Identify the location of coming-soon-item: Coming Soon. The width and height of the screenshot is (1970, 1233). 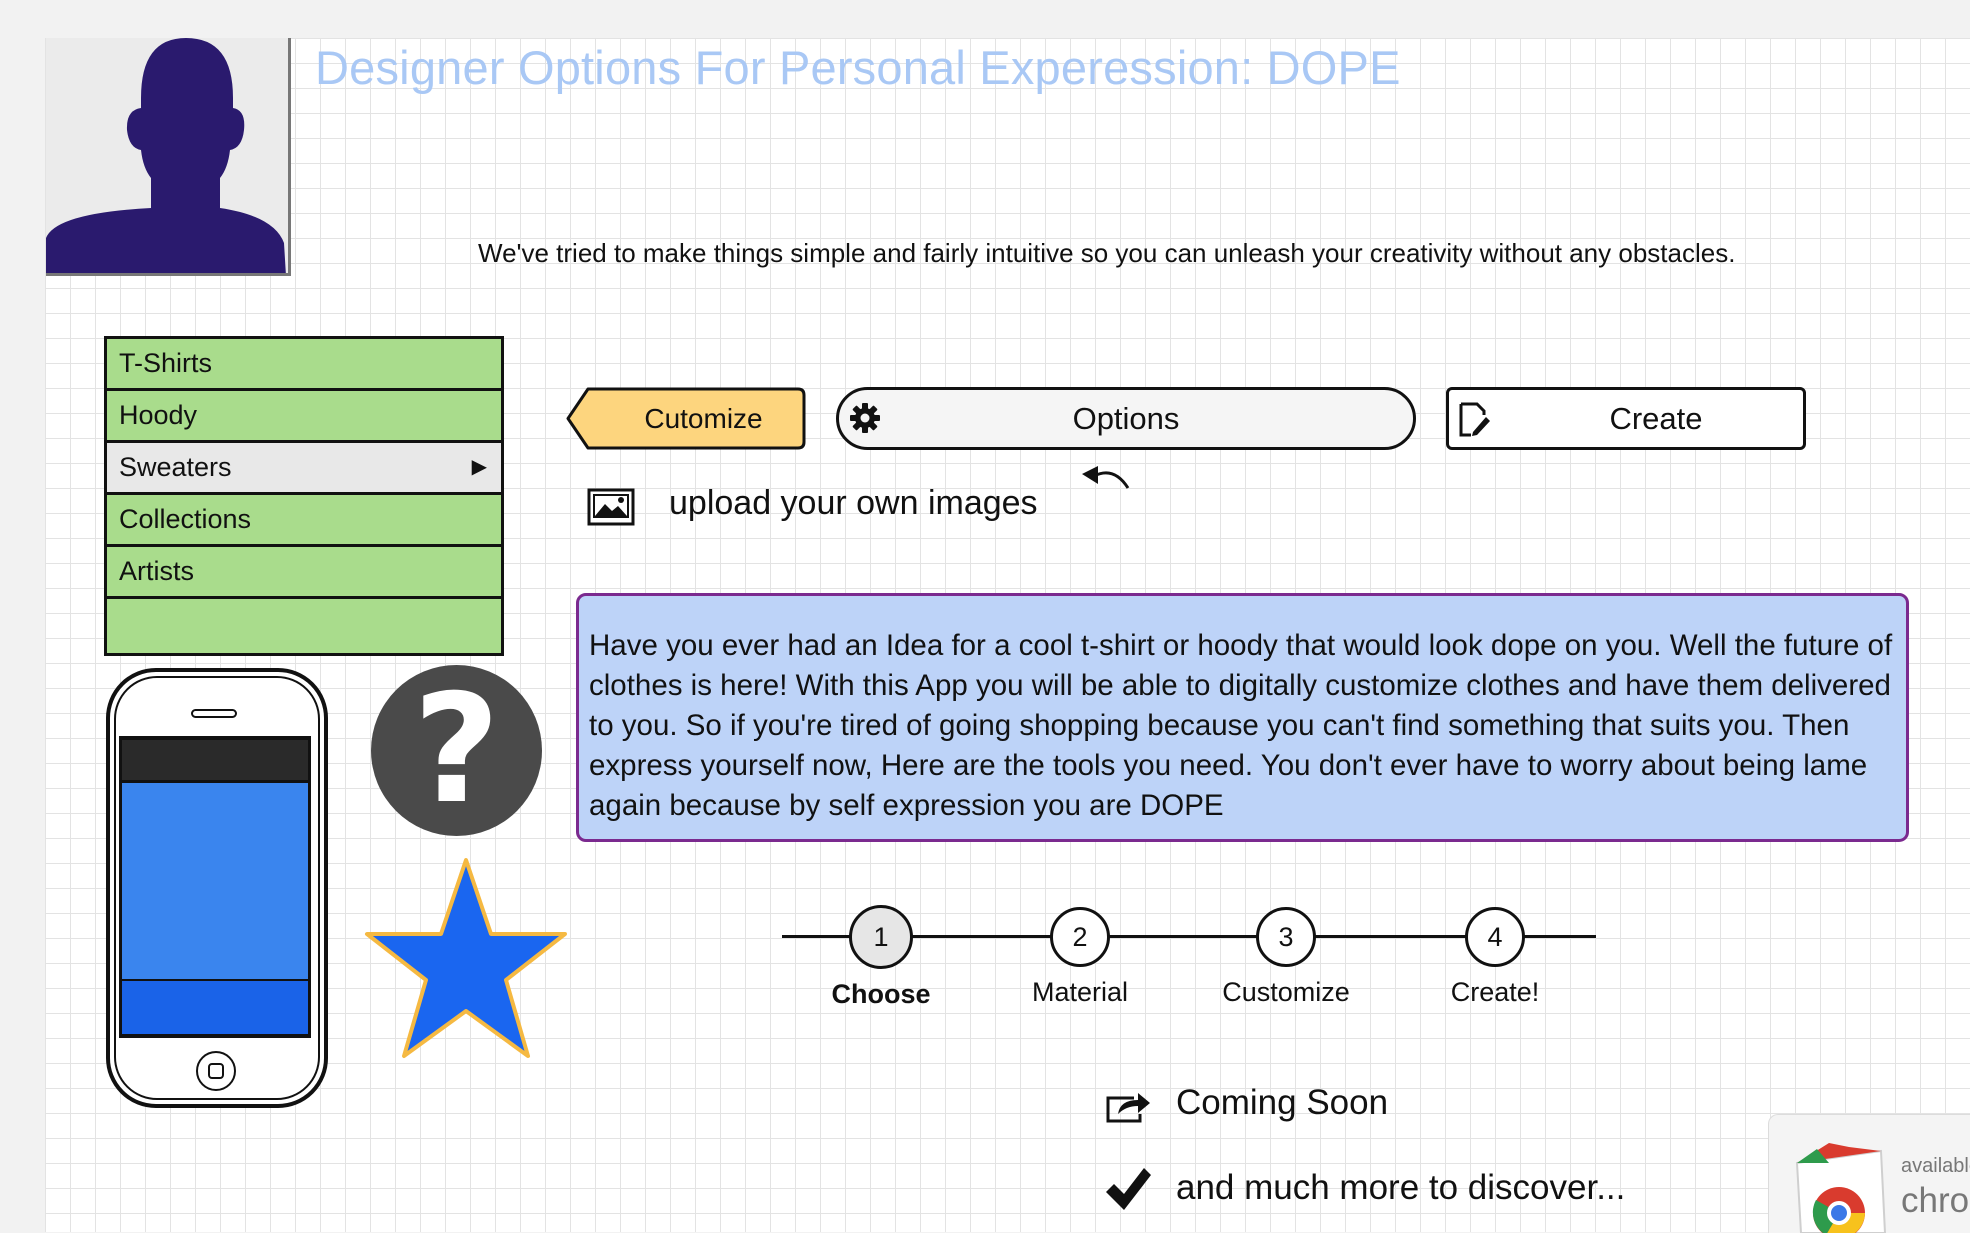
(1354, 1103).